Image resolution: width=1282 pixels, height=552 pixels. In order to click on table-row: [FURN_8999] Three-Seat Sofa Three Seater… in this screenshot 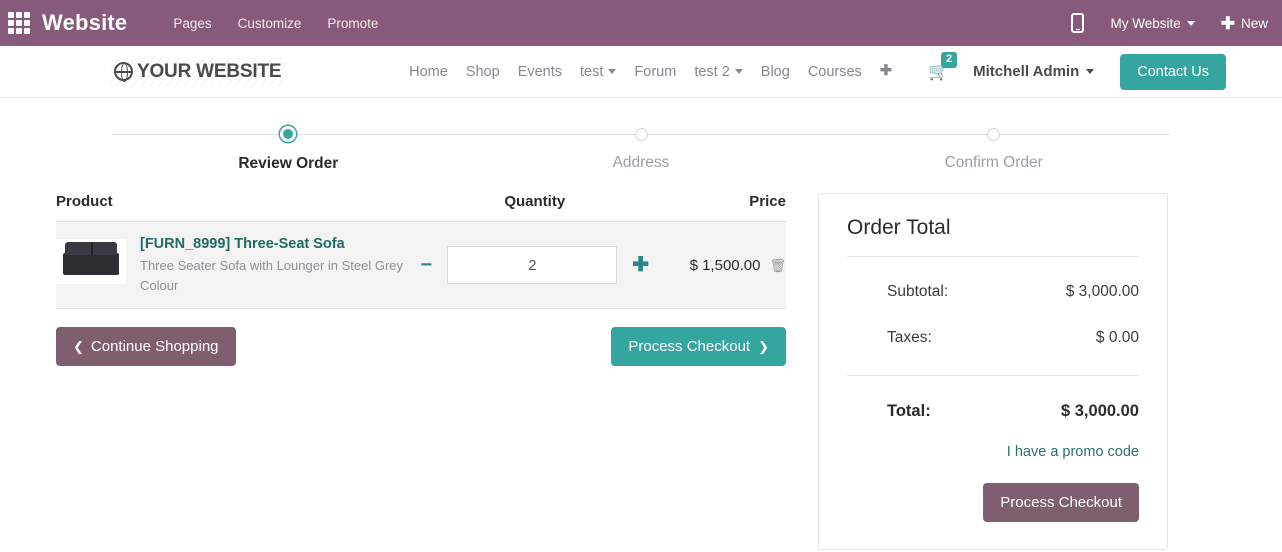, I will do `click(421, 265)`.